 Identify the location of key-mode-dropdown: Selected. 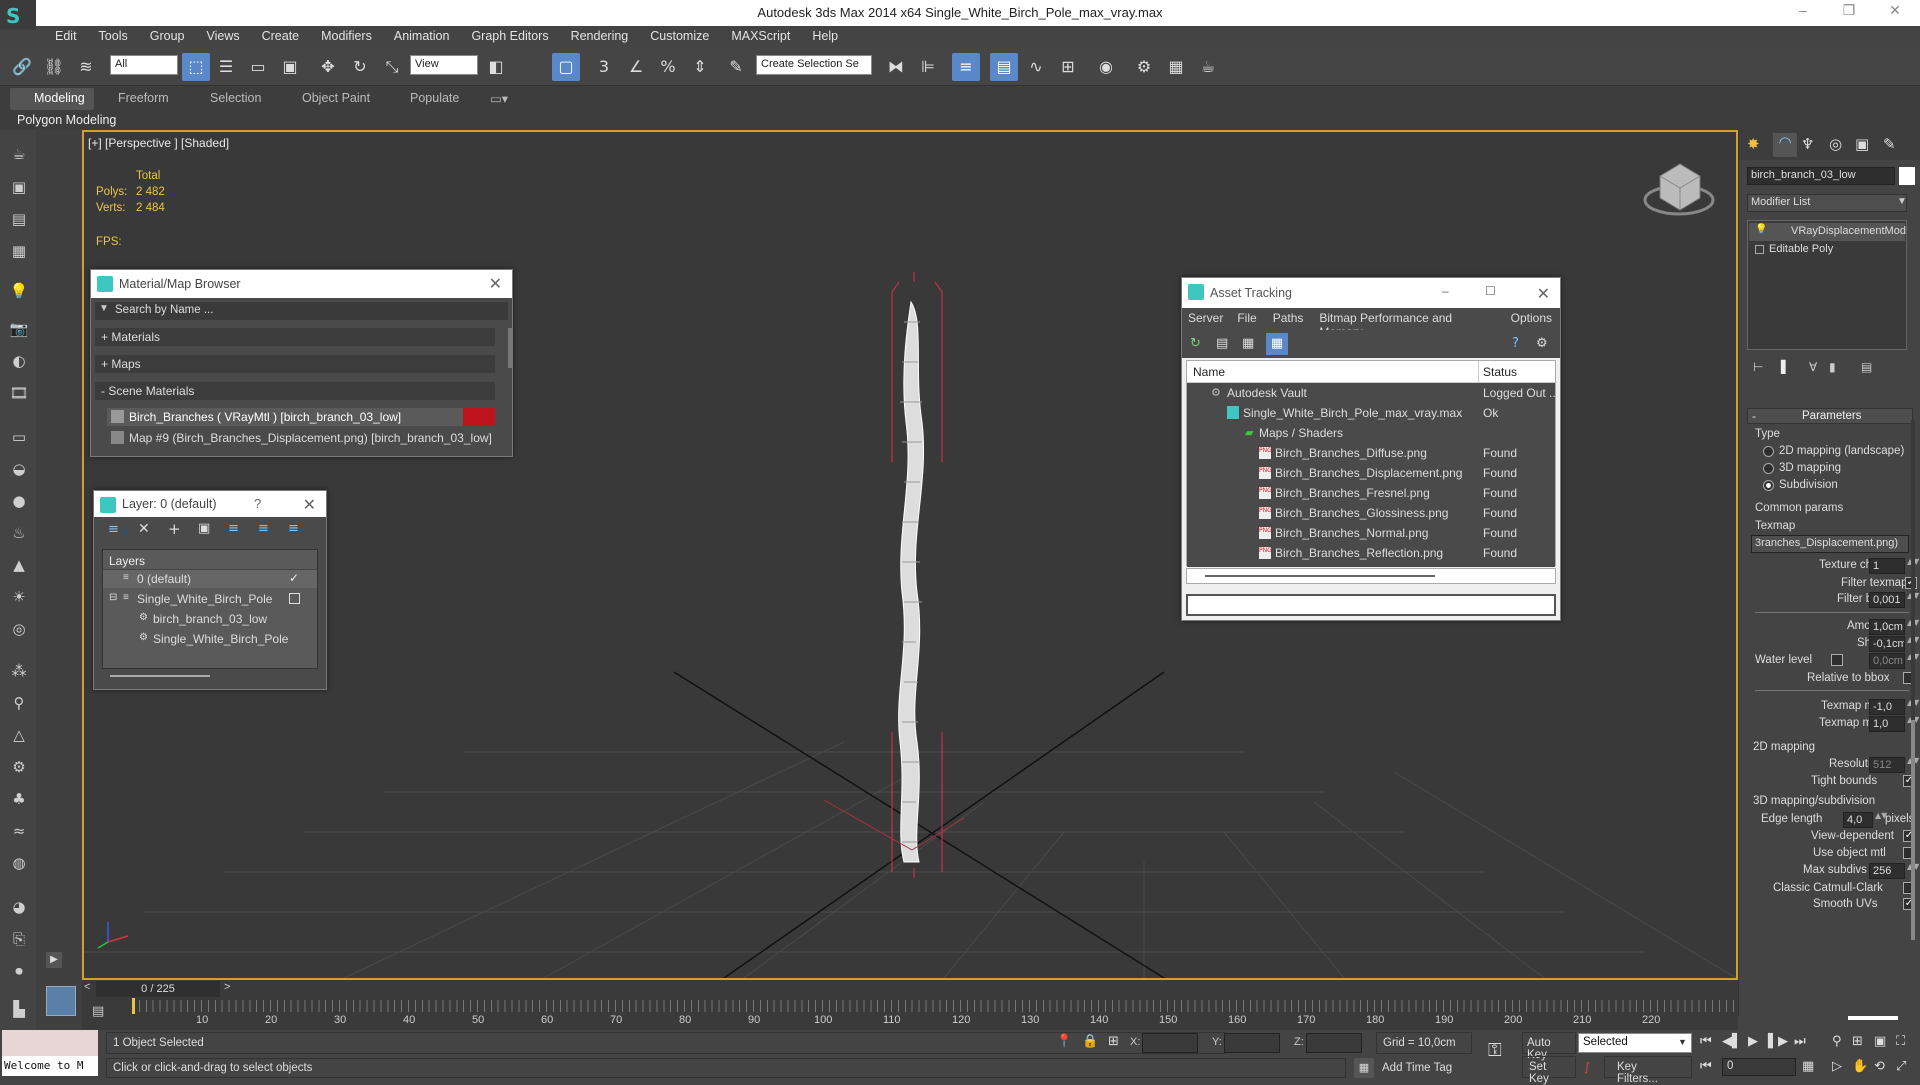
(1635, 1043).